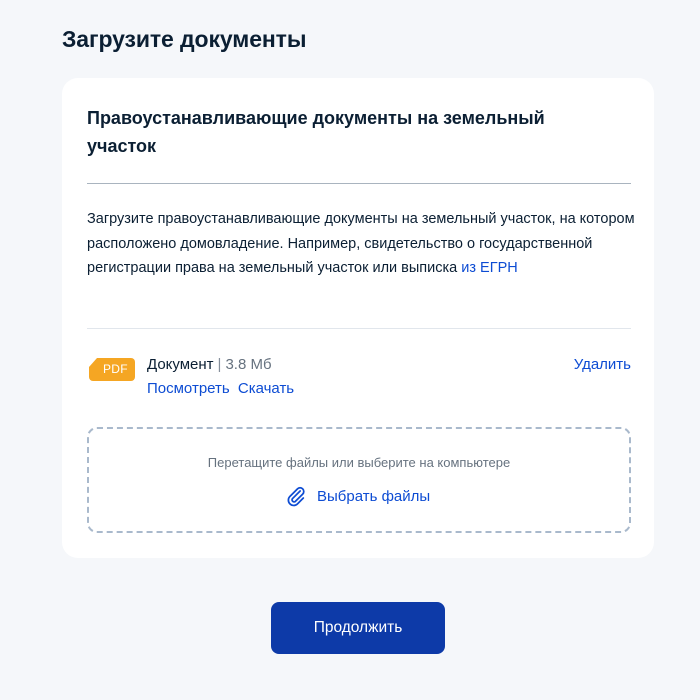  What do you see at coordinates (602, 364) in the screenshot?
I see `delete-file-link: Удалить` at bounding box center [602, 364].